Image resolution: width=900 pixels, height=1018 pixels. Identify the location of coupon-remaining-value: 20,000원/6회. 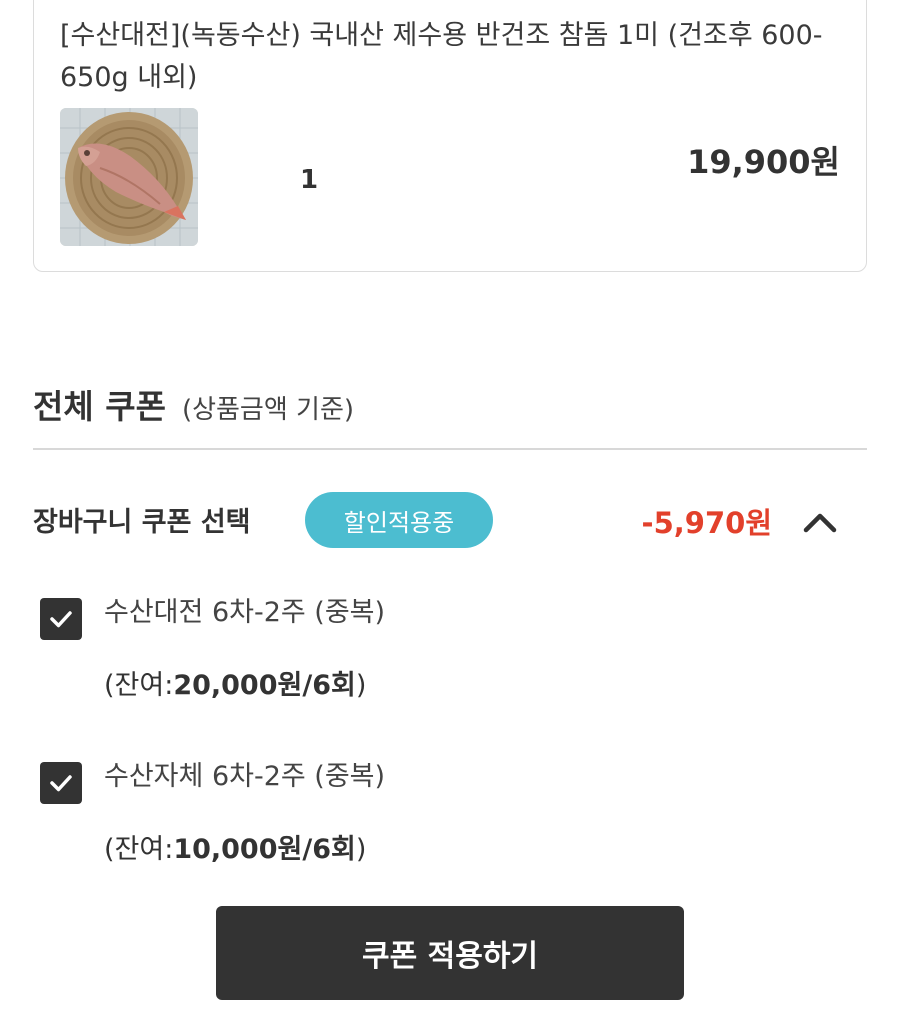
(264, 685).